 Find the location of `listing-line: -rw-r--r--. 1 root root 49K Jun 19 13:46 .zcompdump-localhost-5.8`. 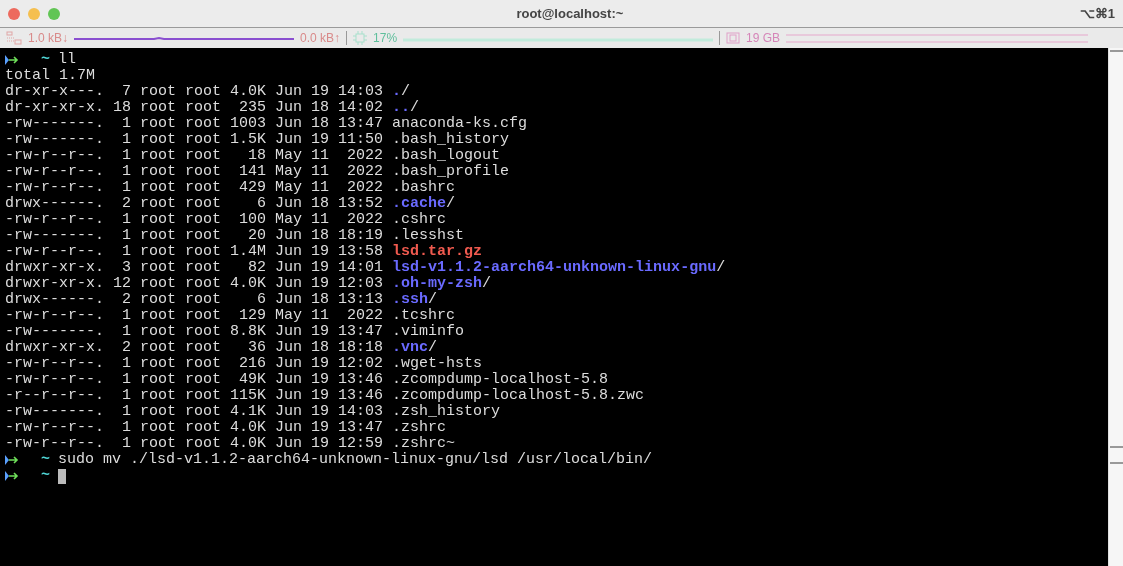

listing-line: -rw-r--r--. 1 root root 49K Jun 19 13:46 .zcompdump-localhost-5.8 is located at coordinates (307, 380).